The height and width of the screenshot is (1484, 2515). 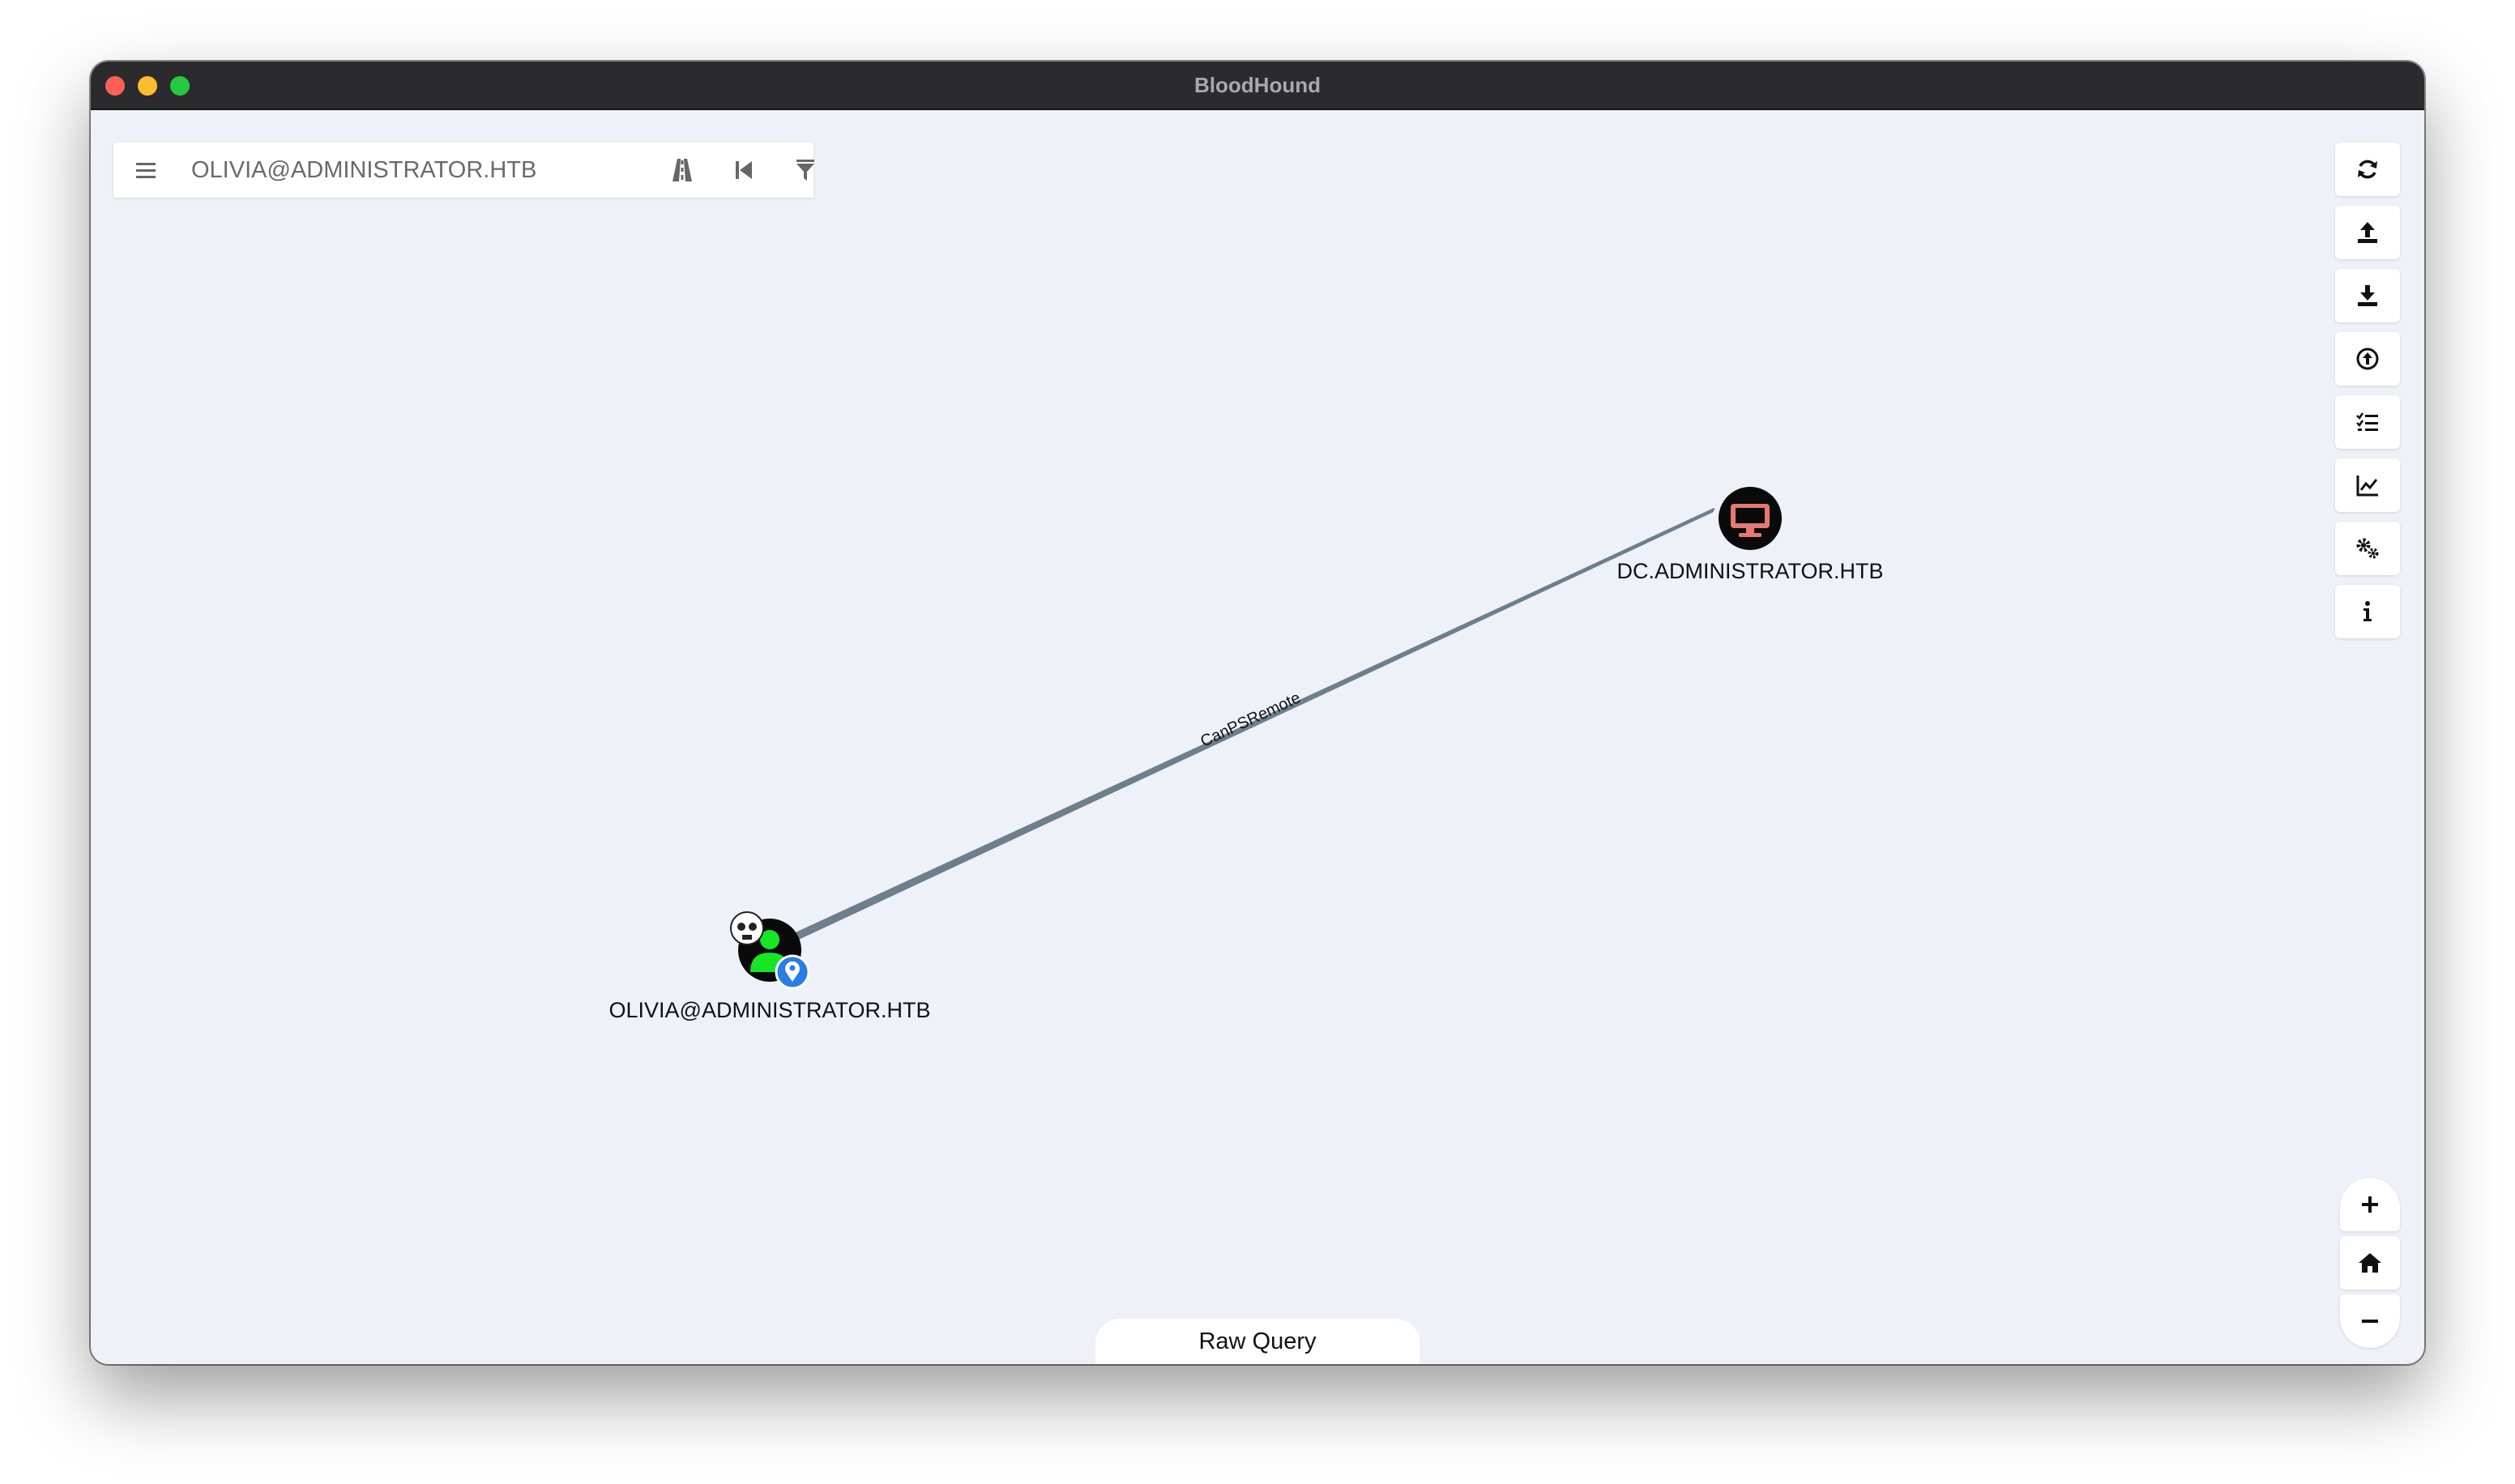 What do you see at coordinates (792, 972) in the screenshot?
I see `start-node-pin-icon` at bounding box center [792, 972].